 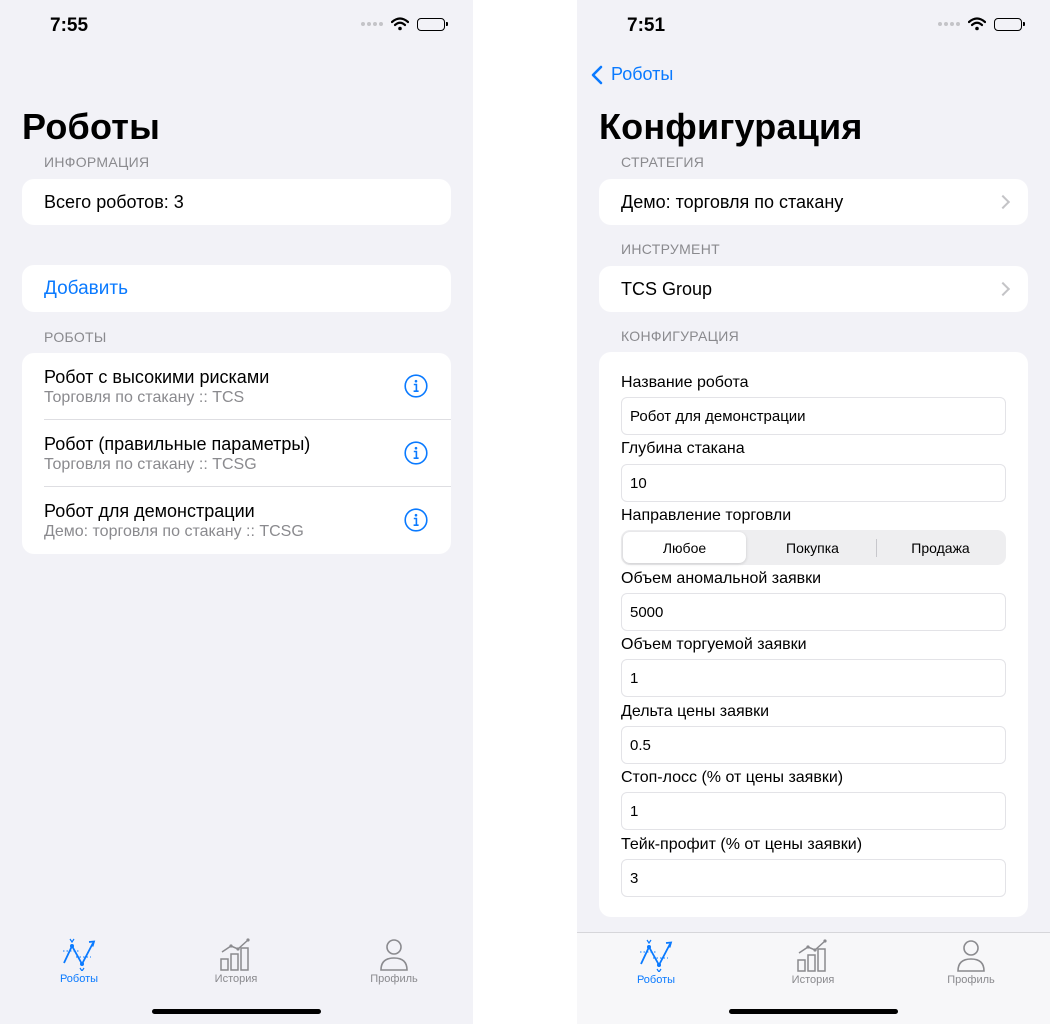 I want to click on trade-volume-input: 1, so click(x=813, y=678).